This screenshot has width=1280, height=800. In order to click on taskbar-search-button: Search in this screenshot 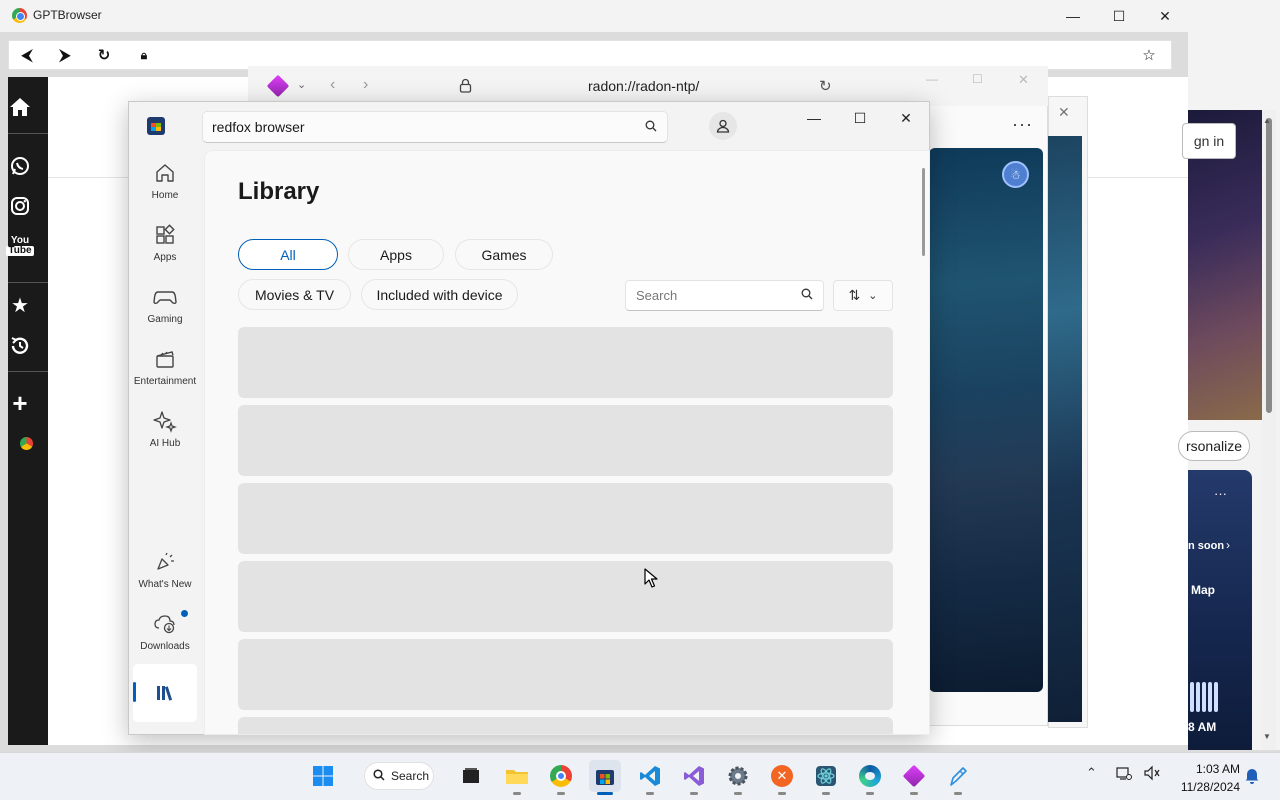, I will do `click(399, 776)`.